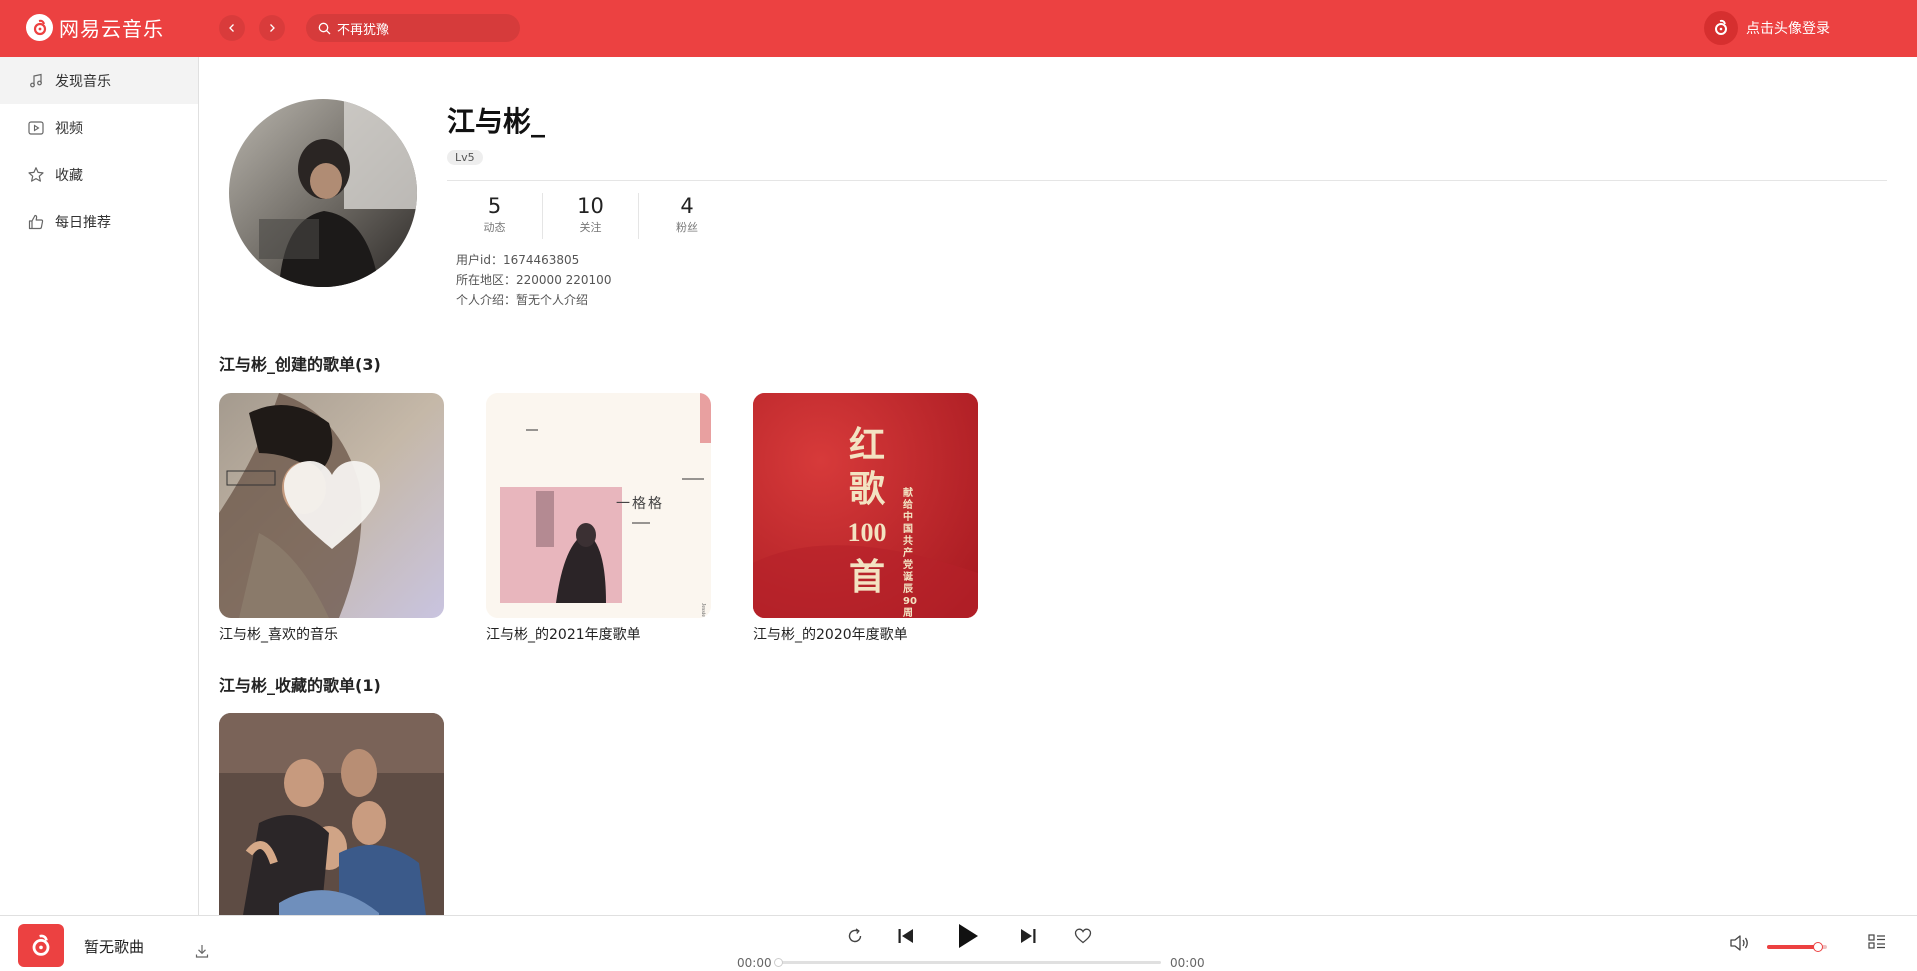 The width and height of the screenshot is (1917, 971). I want to click on volume-handle, so click(1818, 947).